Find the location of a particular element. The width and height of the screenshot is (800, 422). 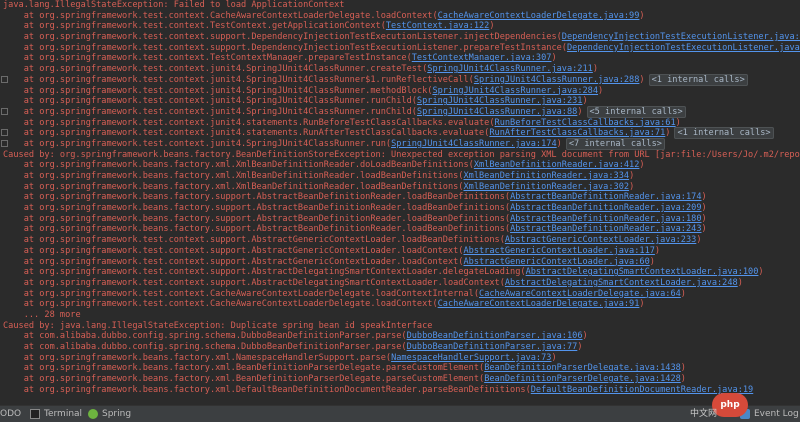

spring-tab: Spring is located at coordinates (109, 414).